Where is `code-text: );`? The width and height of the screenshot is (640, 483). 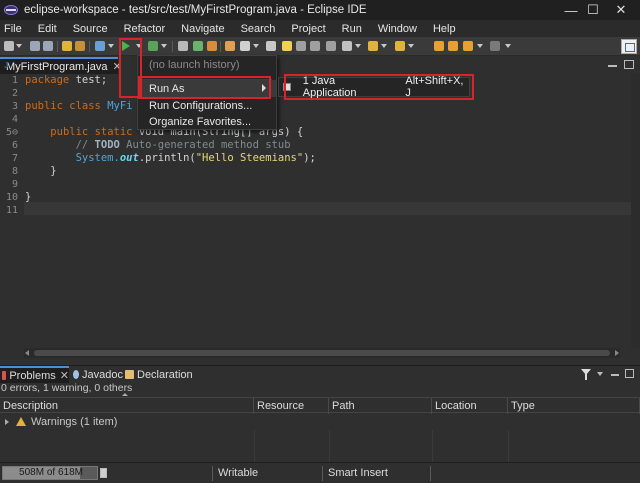
code-text: ); is located at coordinates (309, 158).